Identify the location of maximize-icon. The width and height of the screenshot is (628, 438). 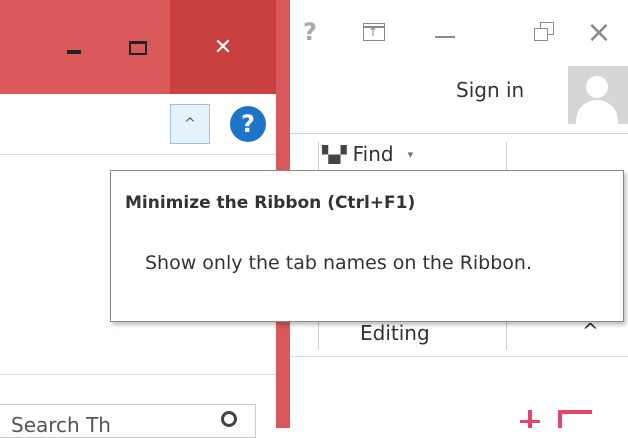
(138, 48).